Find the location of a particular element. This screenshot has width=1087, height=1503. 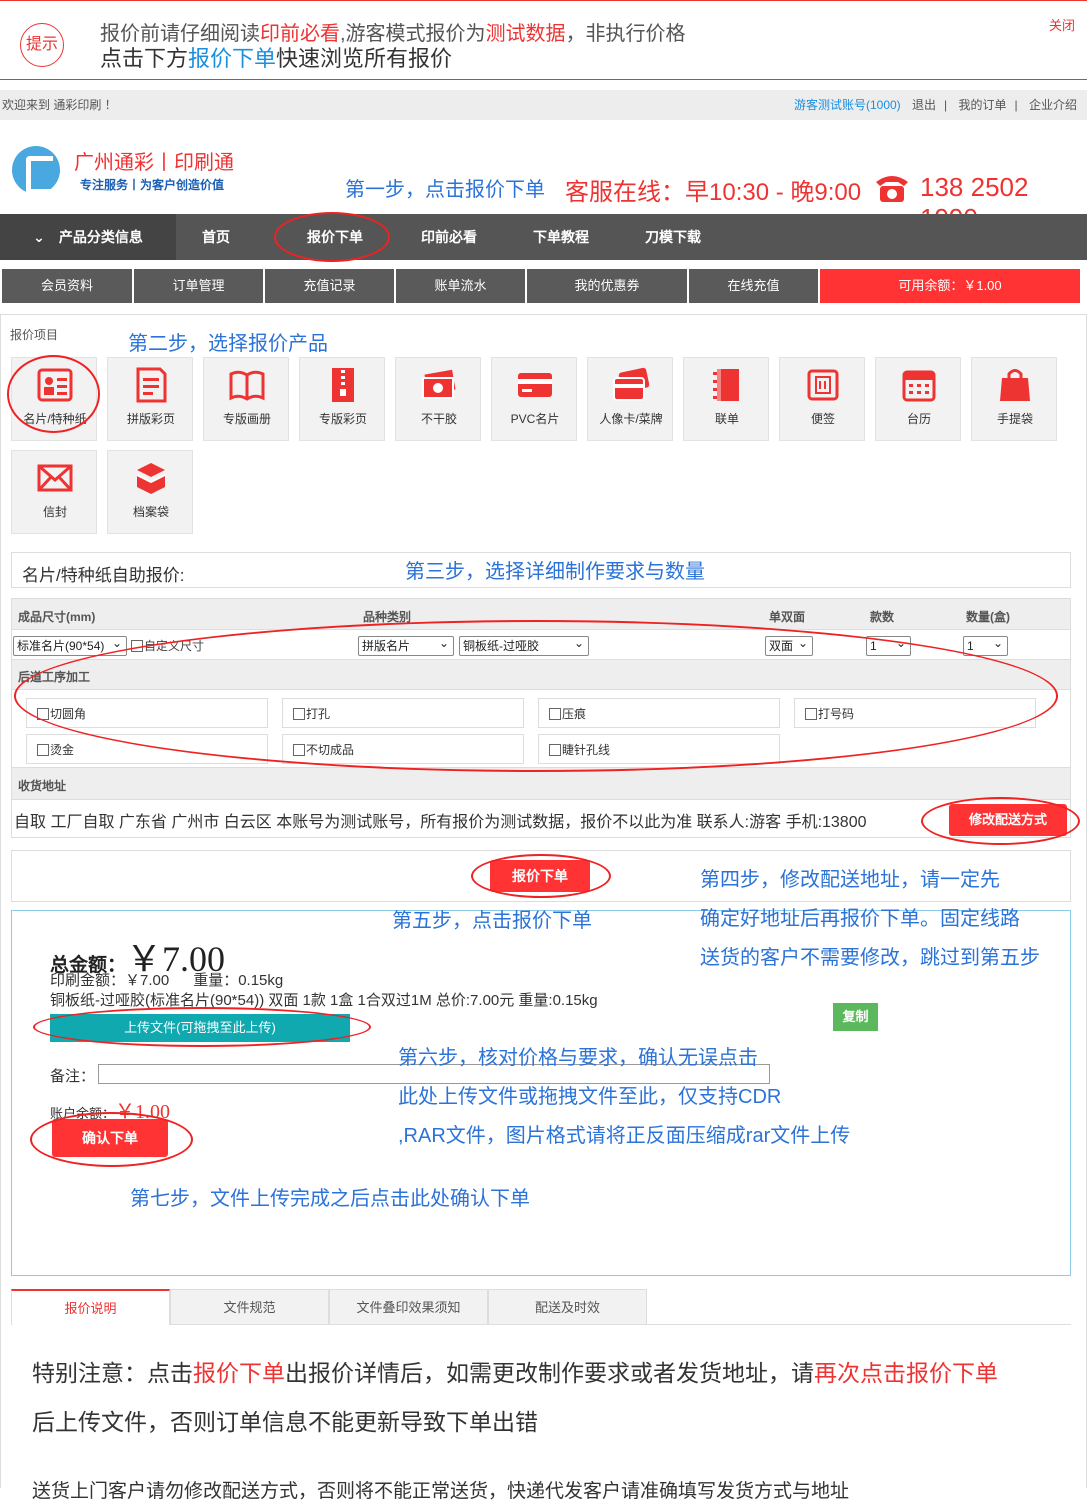

tip-badge: 提示 is located at coordinates (42, 45).